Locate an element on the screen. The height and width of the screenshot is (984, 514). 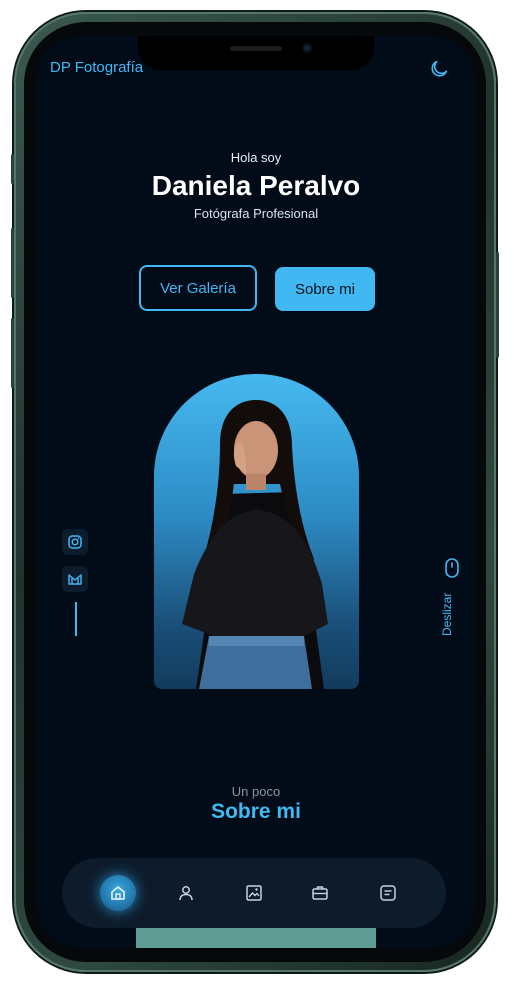
profile-photo is located at coordinates (256, 531).